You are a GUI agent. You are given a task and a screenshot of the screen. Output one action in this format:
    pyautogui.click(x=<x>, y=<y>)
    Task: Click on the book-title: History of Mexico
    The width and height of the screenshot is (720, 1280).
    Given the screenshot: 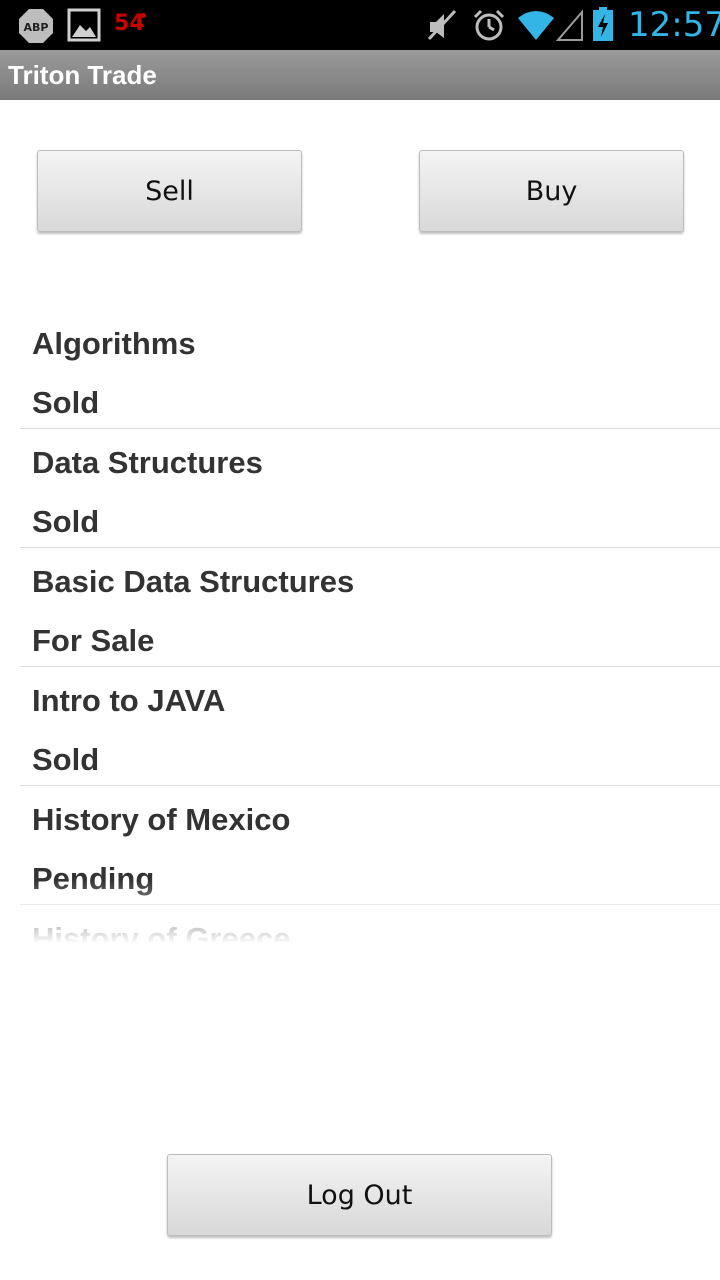 What is the action you would take?
    pyautogui.click(x=161, y=819)
    